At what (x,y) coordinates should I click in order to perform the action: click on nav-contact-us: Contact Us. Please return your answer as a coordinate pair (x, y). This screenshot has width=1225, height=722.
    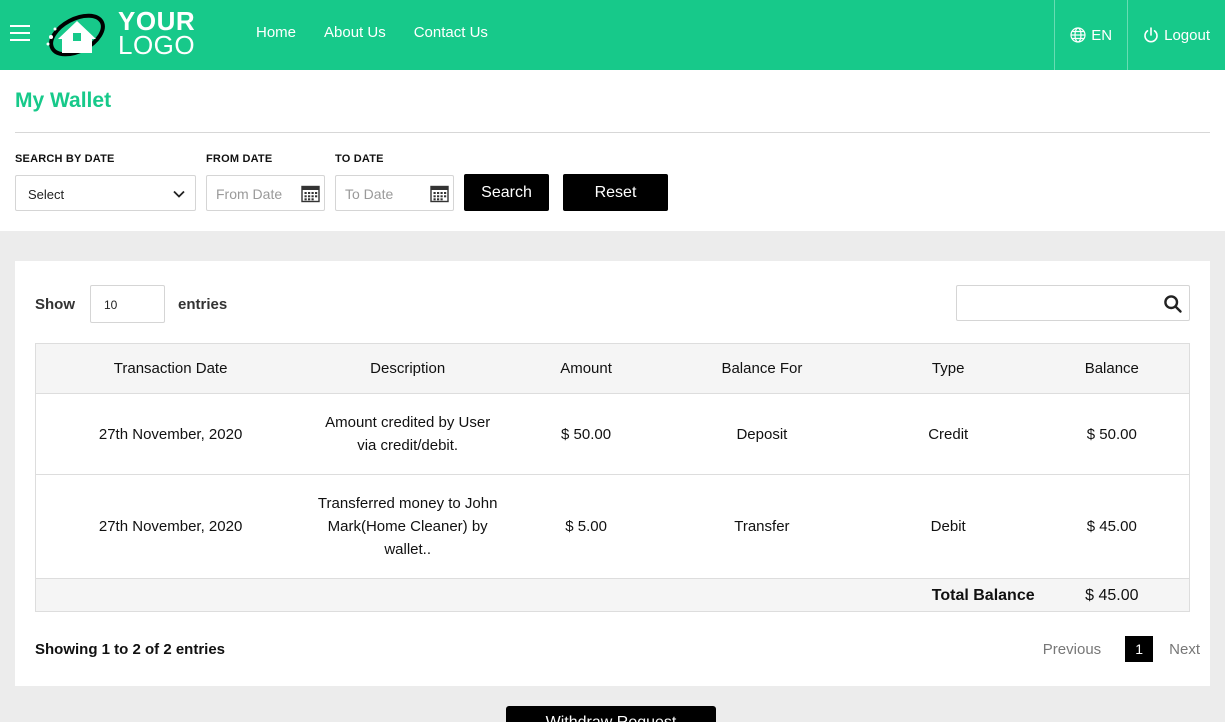
    Looking at the image, I should click on (451, 32).